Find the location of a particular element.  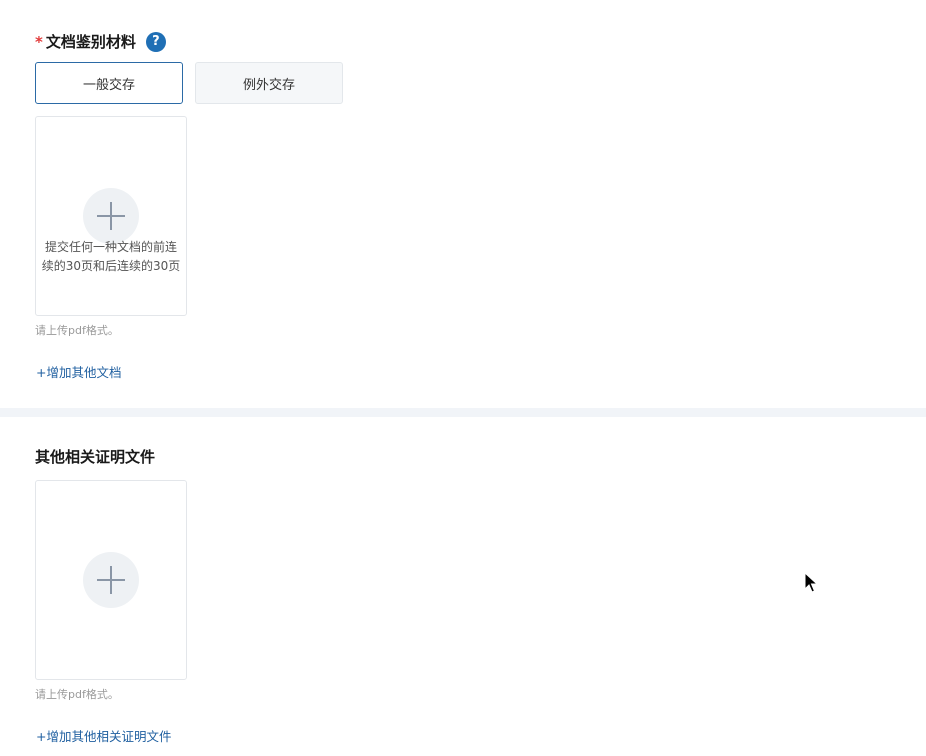

mouse-pointer-icon is located at coordinates (811, 582).